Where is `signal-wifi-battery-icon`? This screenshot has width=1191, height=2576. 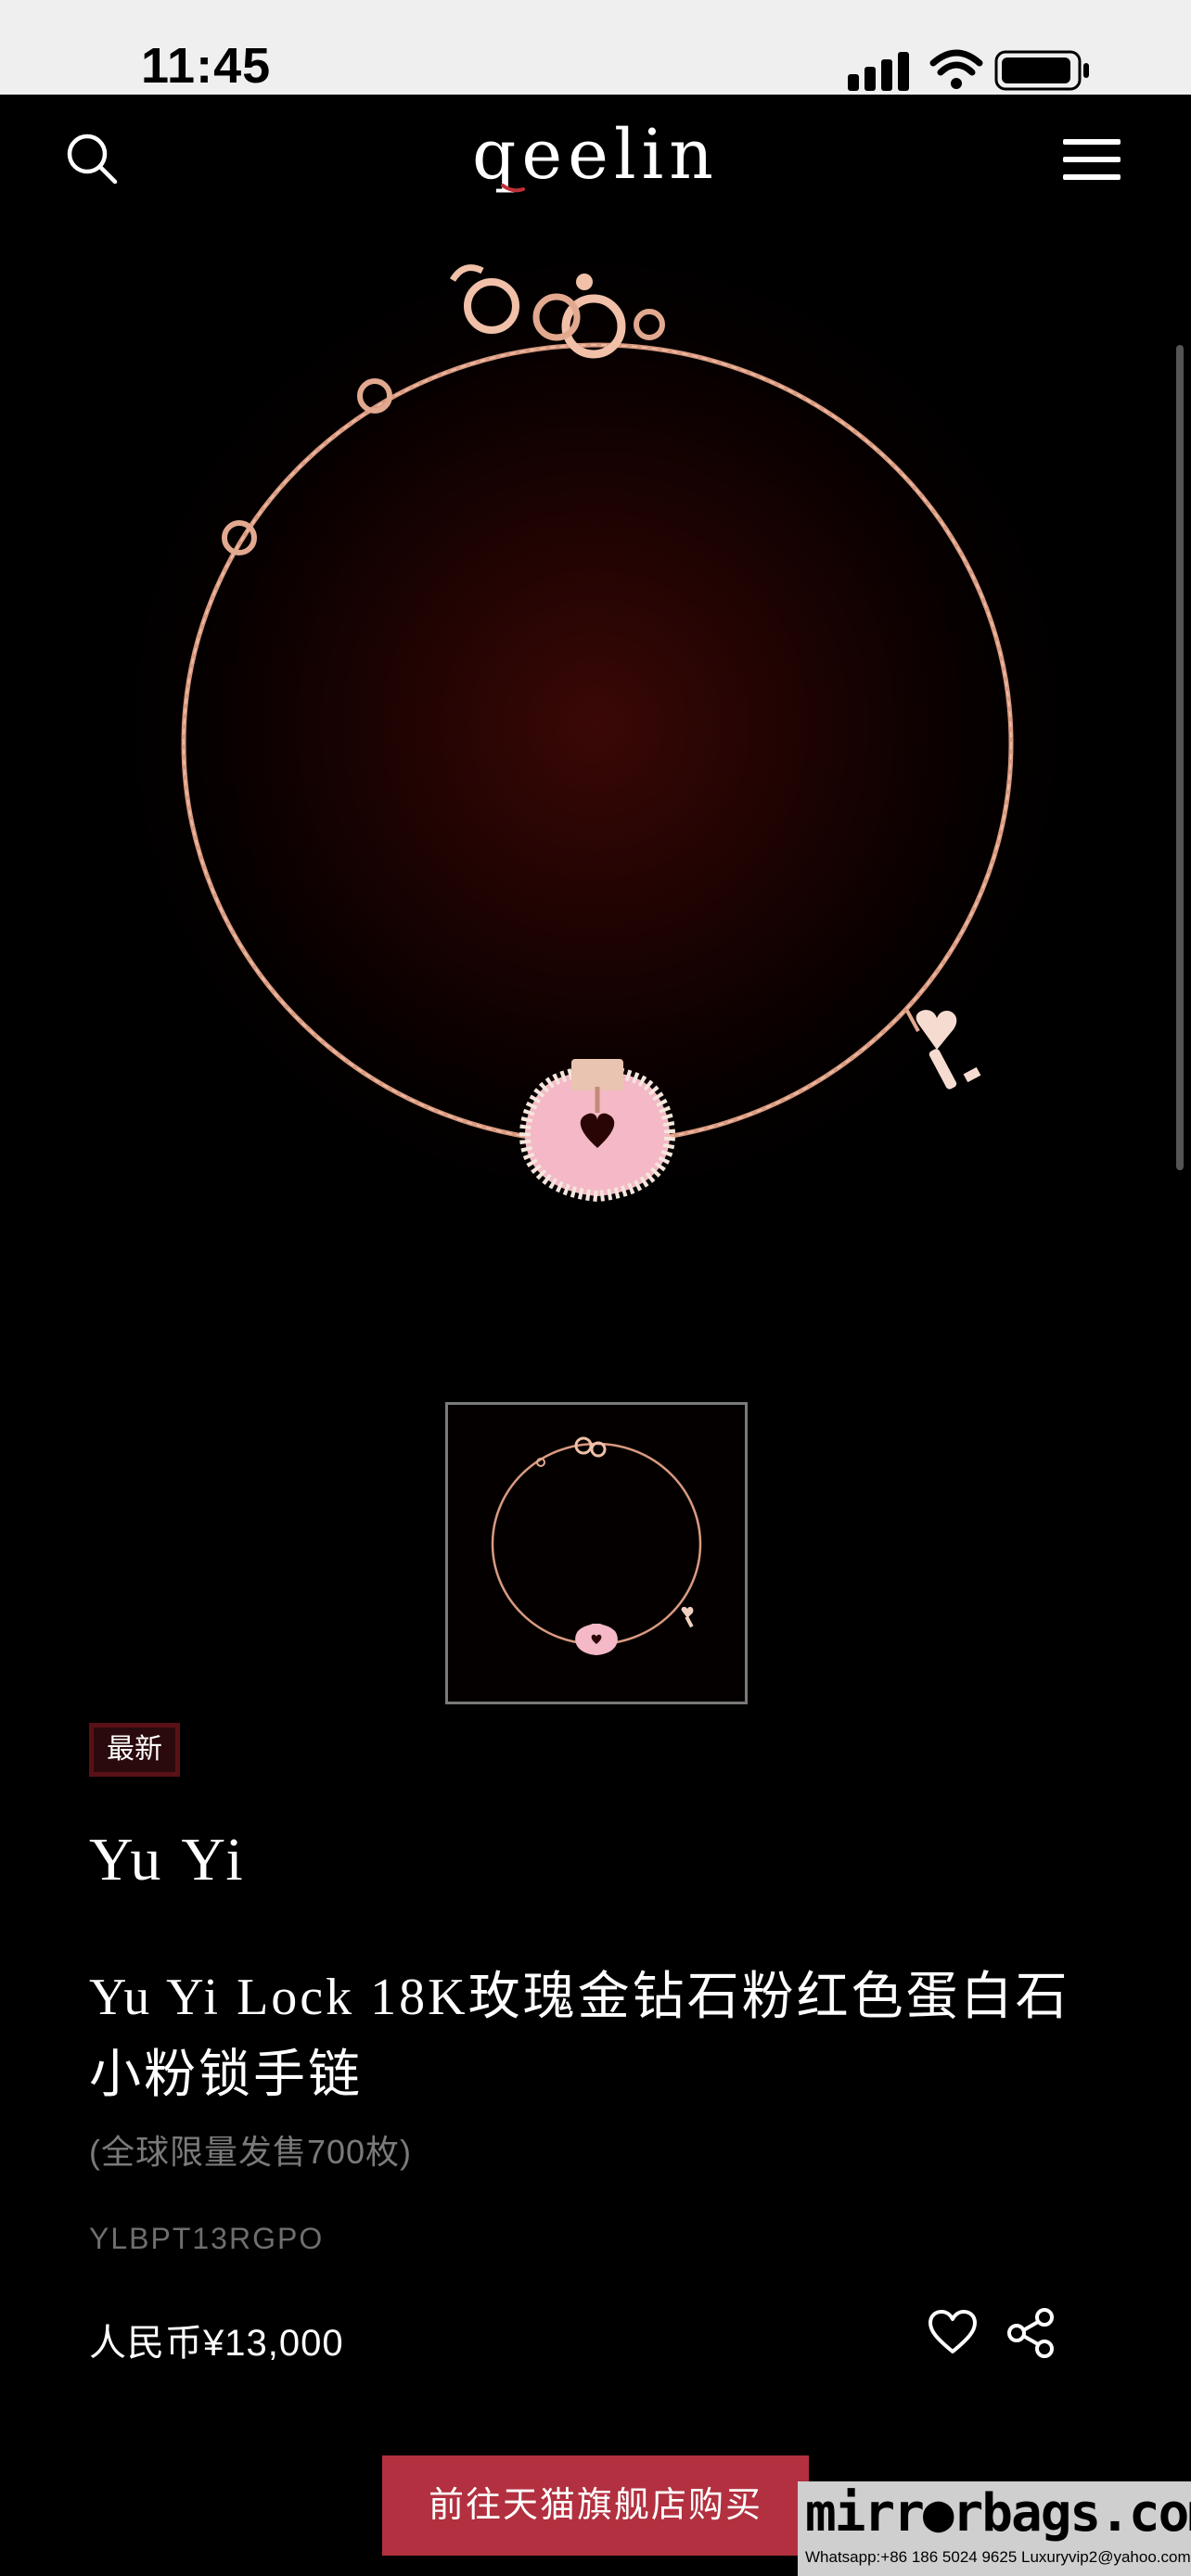 signal-wifi-battery-icon is located at coordinates (969, 70).